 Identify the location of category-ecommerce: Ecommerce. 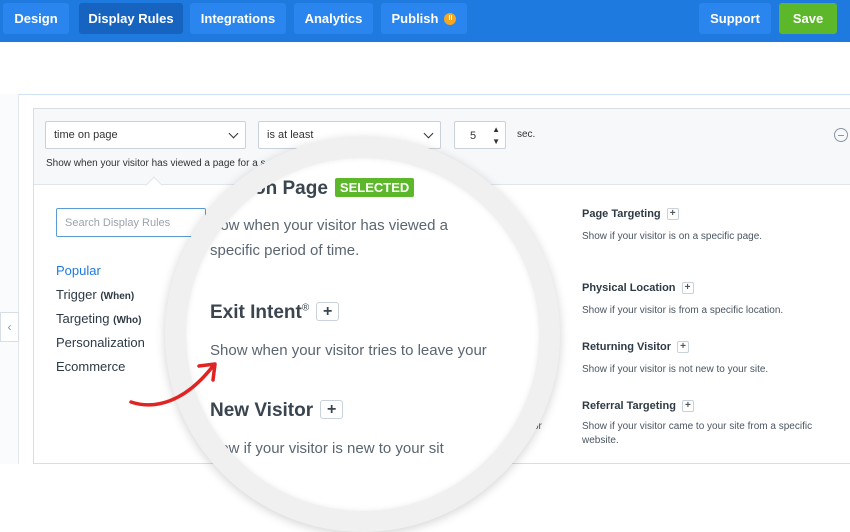
(90, 366).